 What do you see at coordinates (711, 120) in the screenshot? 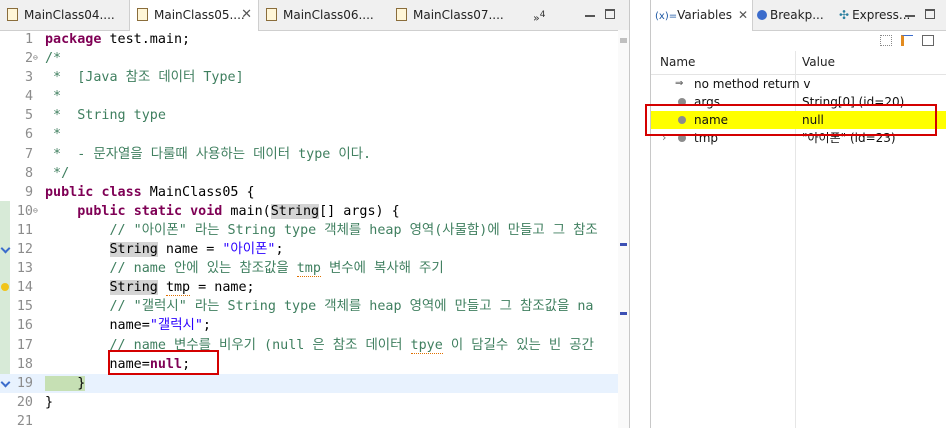
I see `variable-name: name` at bounding box center [711, 120].